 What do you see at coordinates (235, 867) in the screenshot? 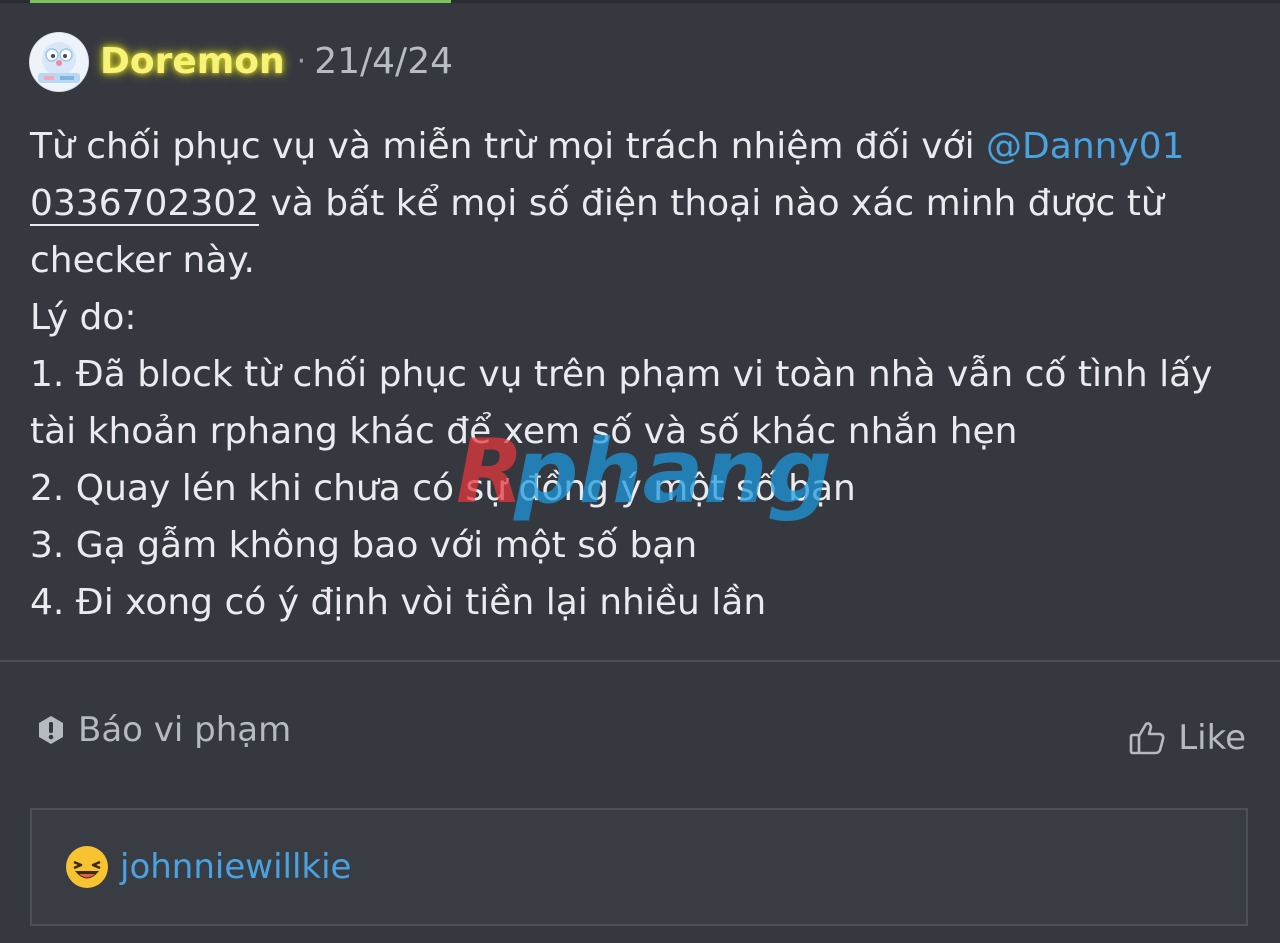
I see `reaction-user-link: johnniewillkie` at bounding box center [235, 867].